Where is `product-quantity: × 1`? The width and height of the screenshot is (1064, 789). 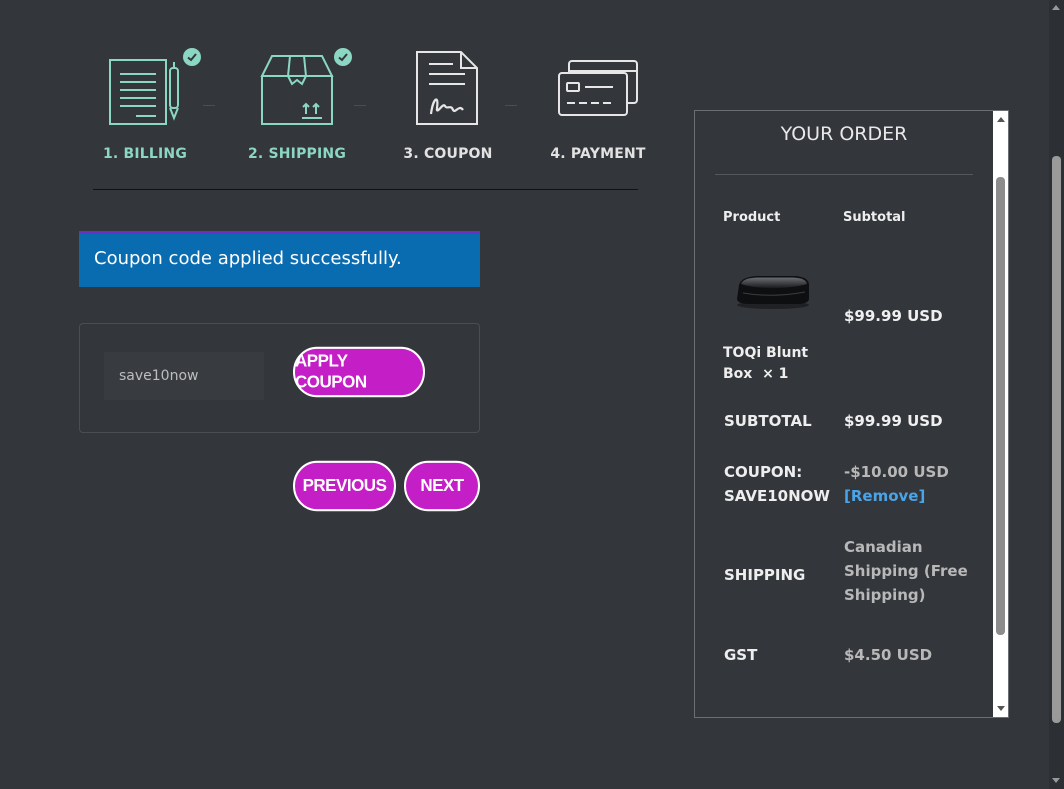 product-quantity: × 1 is located at coordinates (775, 374).